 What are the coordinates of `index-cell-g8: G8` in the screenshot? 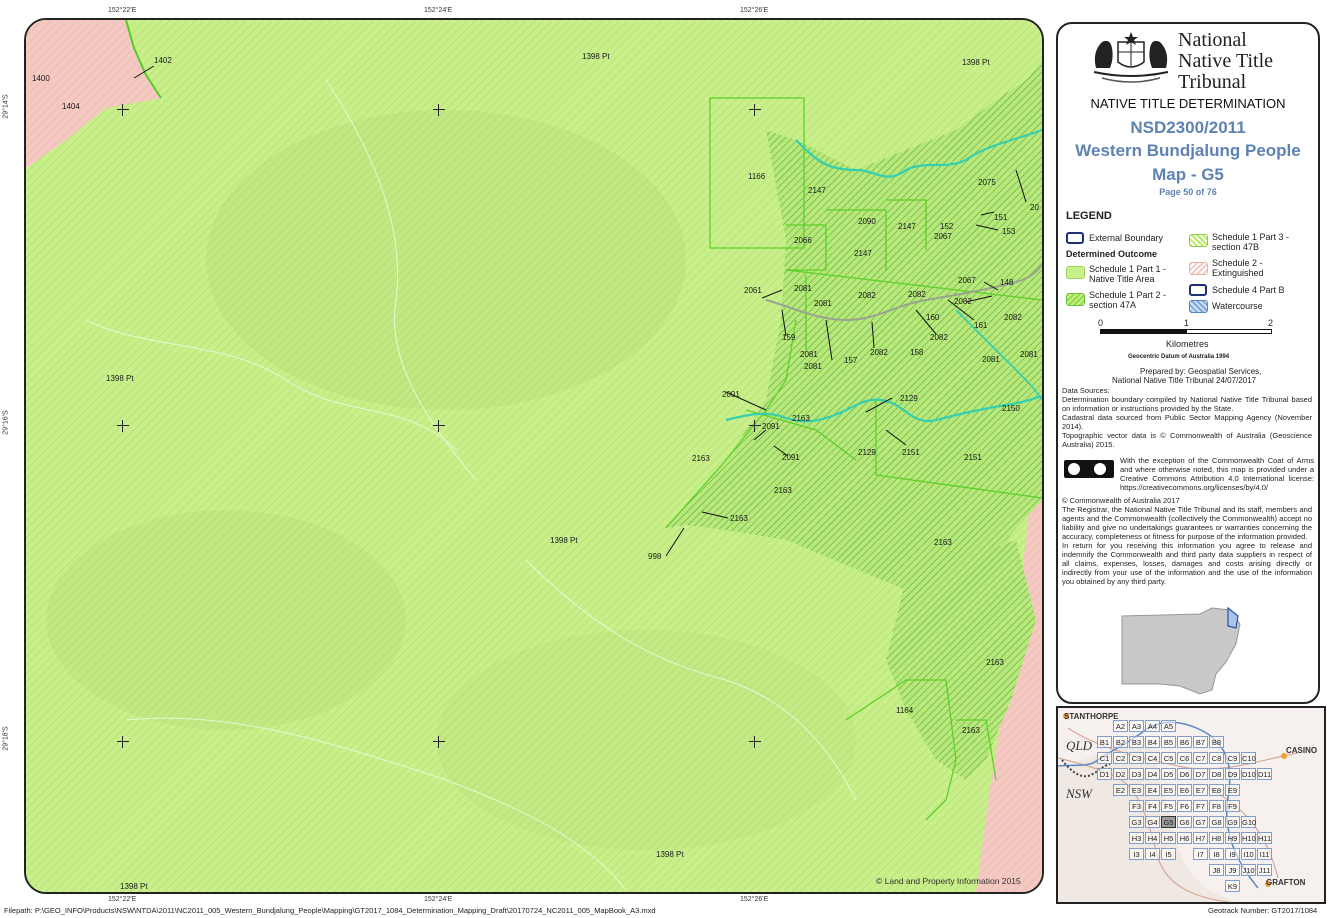 It's located at (1216, 822).